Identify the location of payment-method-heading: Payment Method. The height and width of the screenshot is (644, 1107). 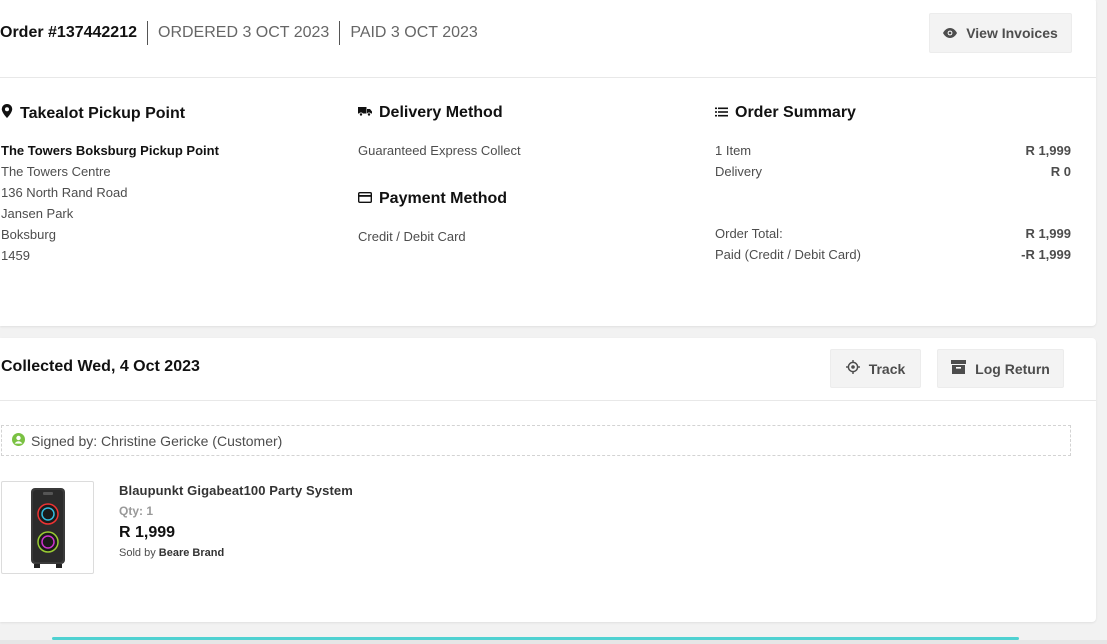
(432, 199).